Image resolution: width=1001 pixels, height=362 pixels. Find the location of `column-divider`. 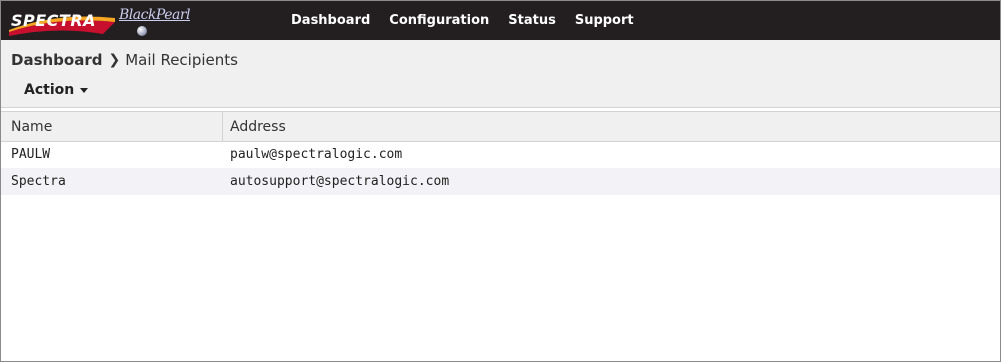

column-divider is located at coordinates (222, 126).